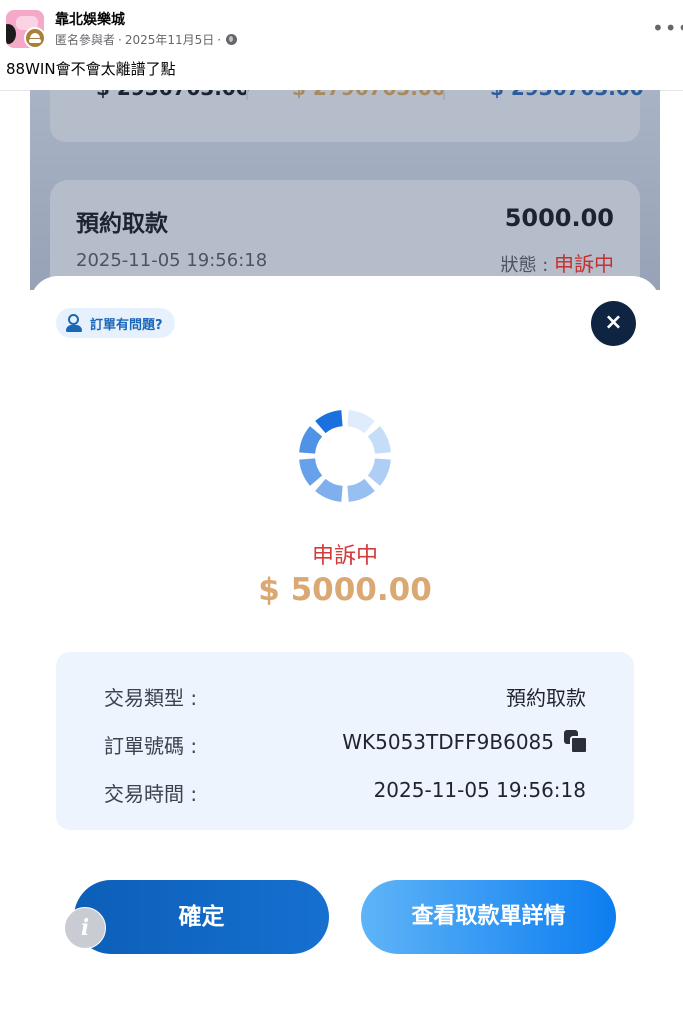 This screenshot has height=1025, width=683. I want to click on post-date: 2025年11月5日, so click(169, 39).